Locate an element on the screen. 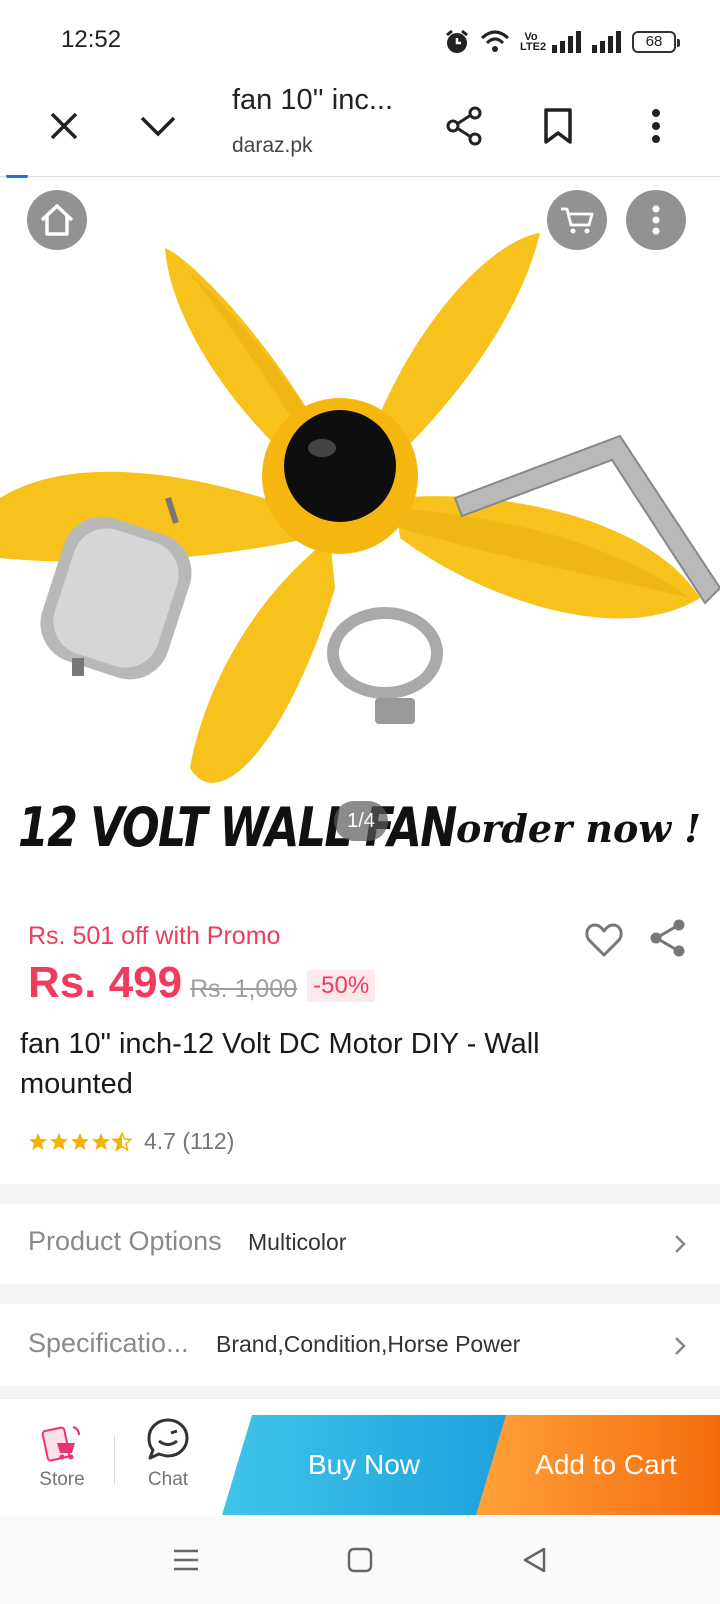  volte-indicator: Vo LTE2 is located at coordinates (533, 42).